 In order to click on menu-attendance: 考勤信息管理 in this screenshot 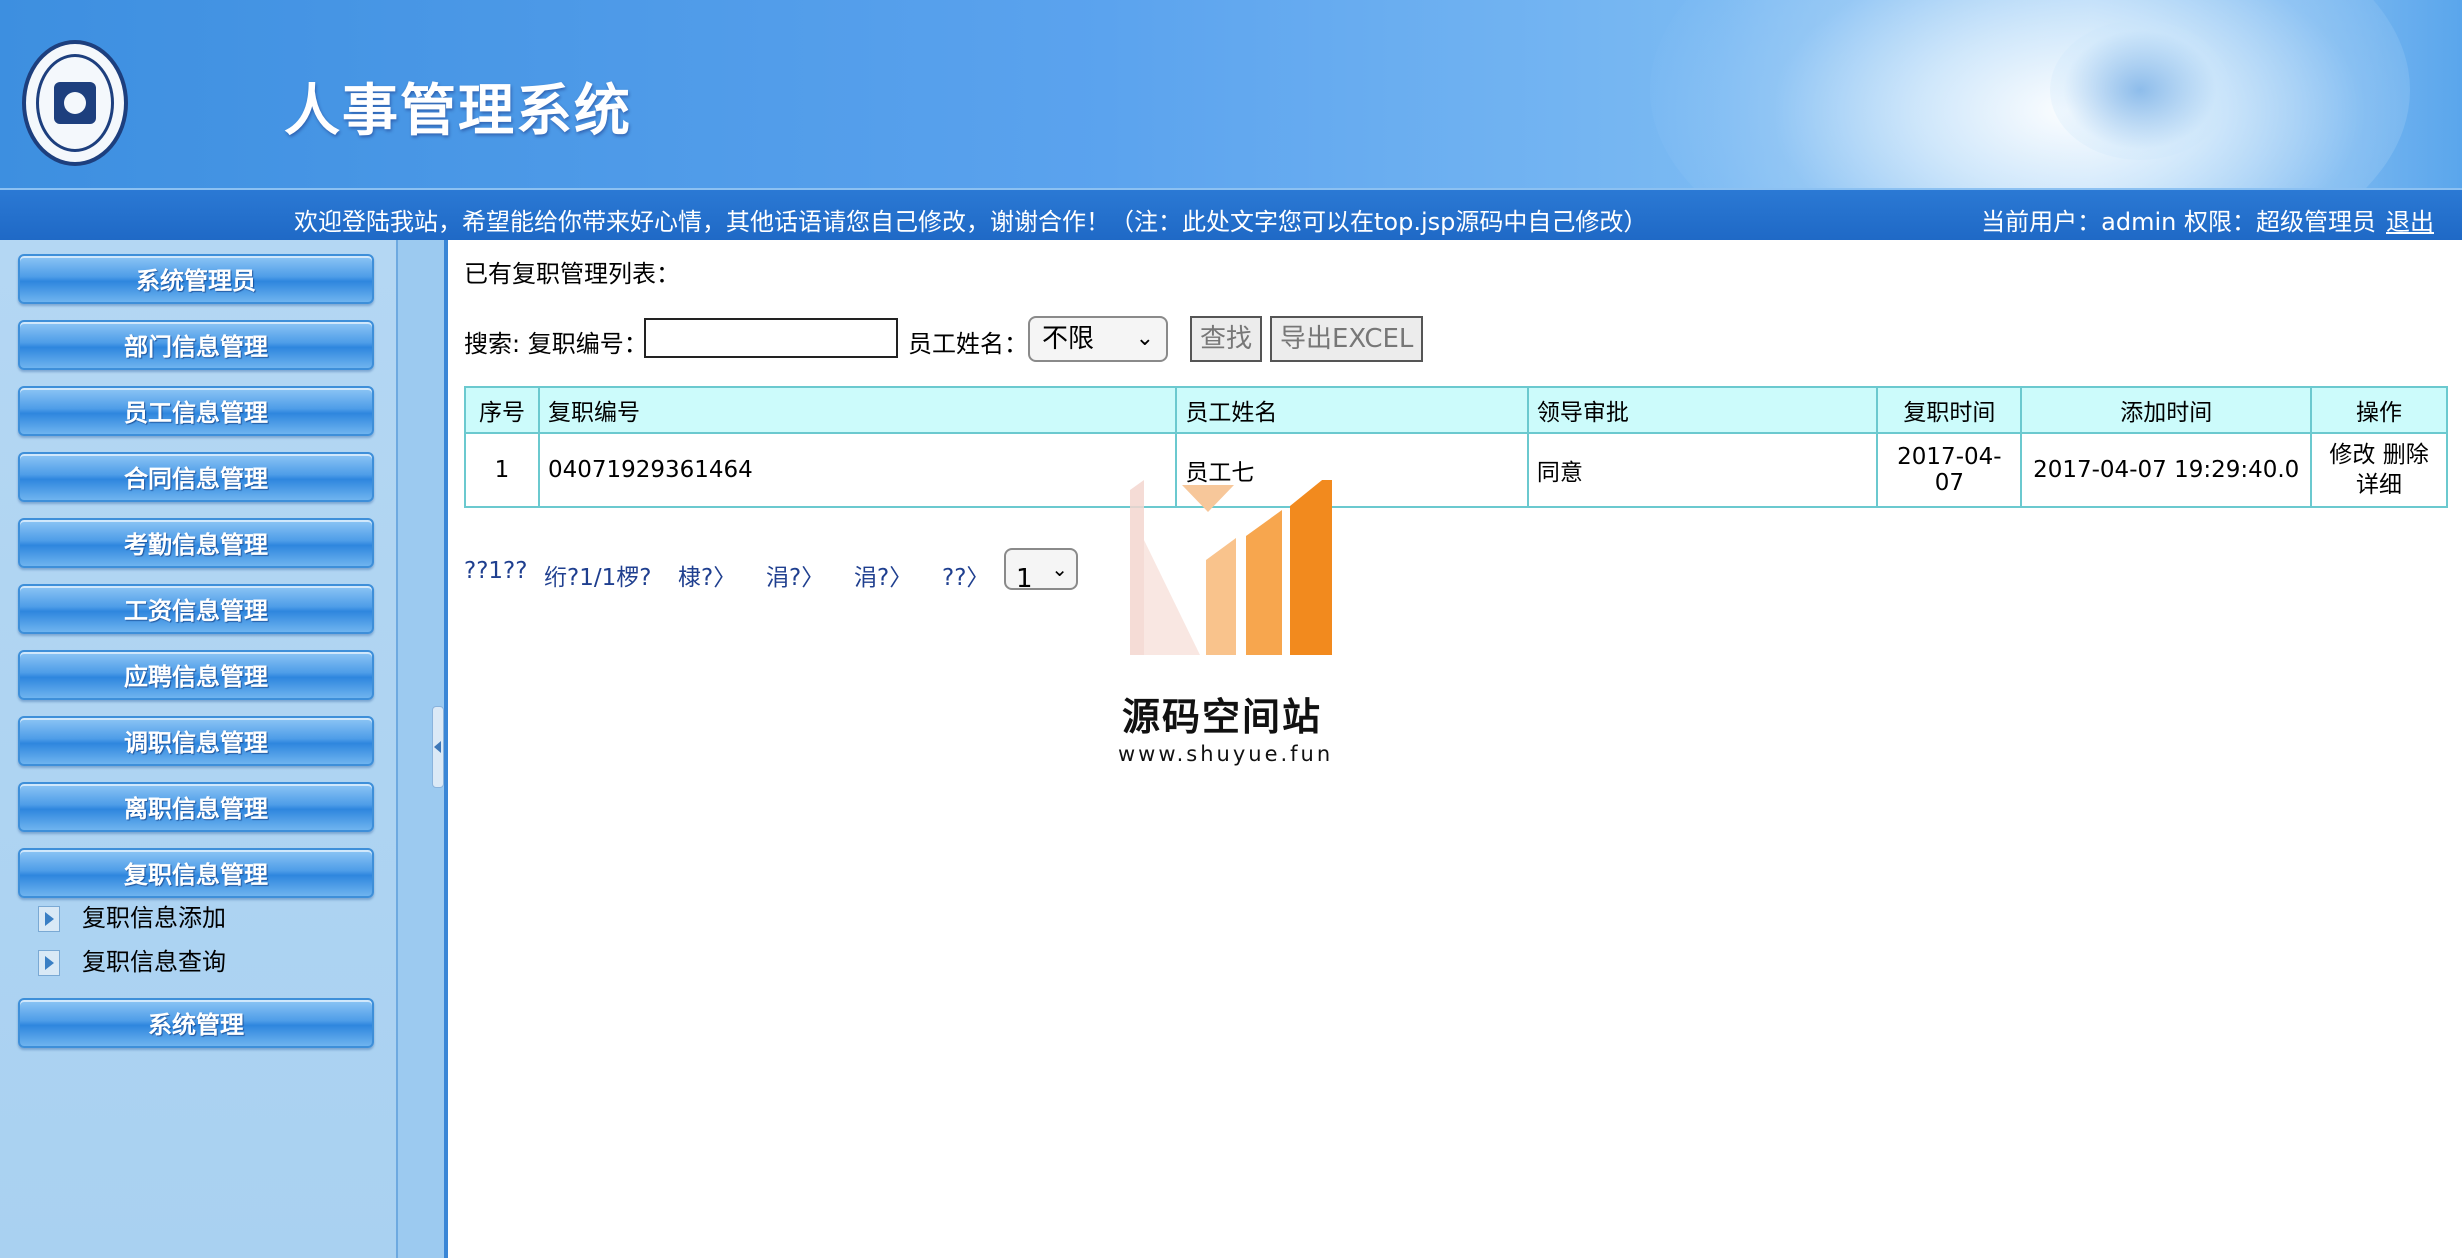, I will do `click(196, 543)`.